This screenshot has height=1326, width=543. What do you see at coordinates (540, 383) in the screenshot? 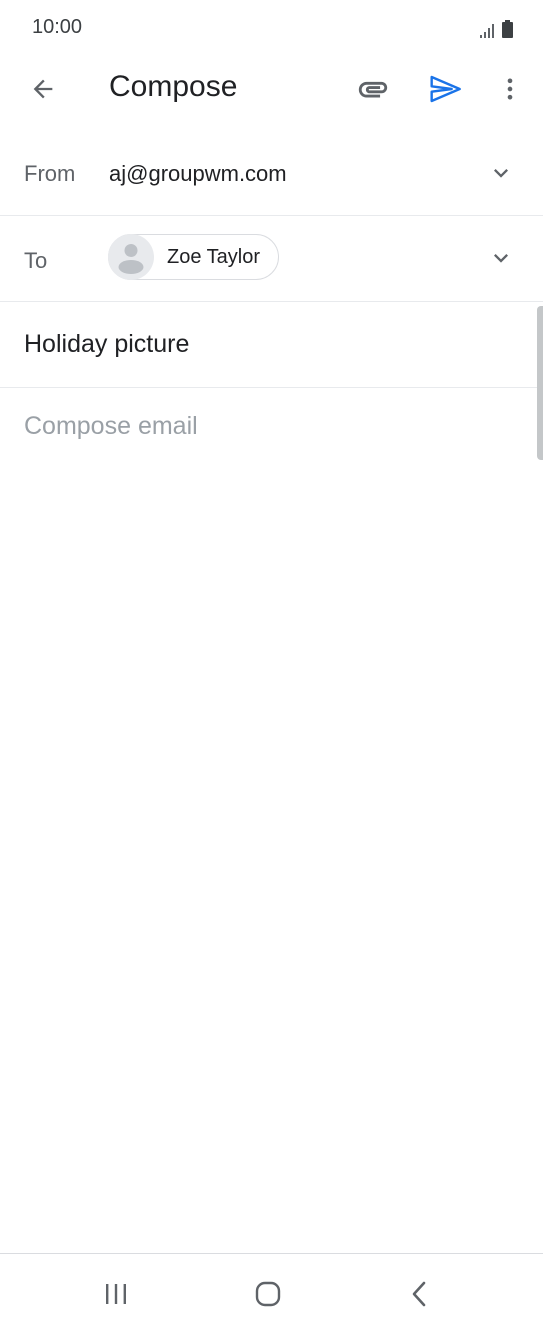
I see `scroll-handle` at bounding box center [540, 383].